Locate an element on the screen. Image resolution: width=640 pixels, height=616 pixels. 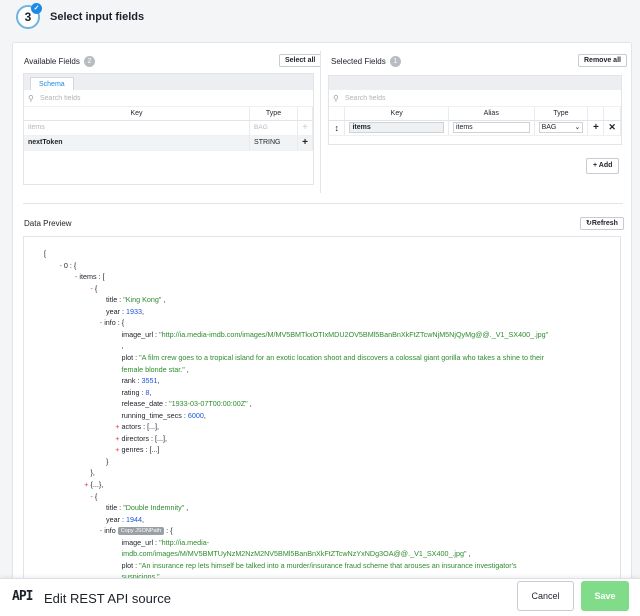
json-line: image_url : "http://ia.media- is located at coordinates (166, 542).